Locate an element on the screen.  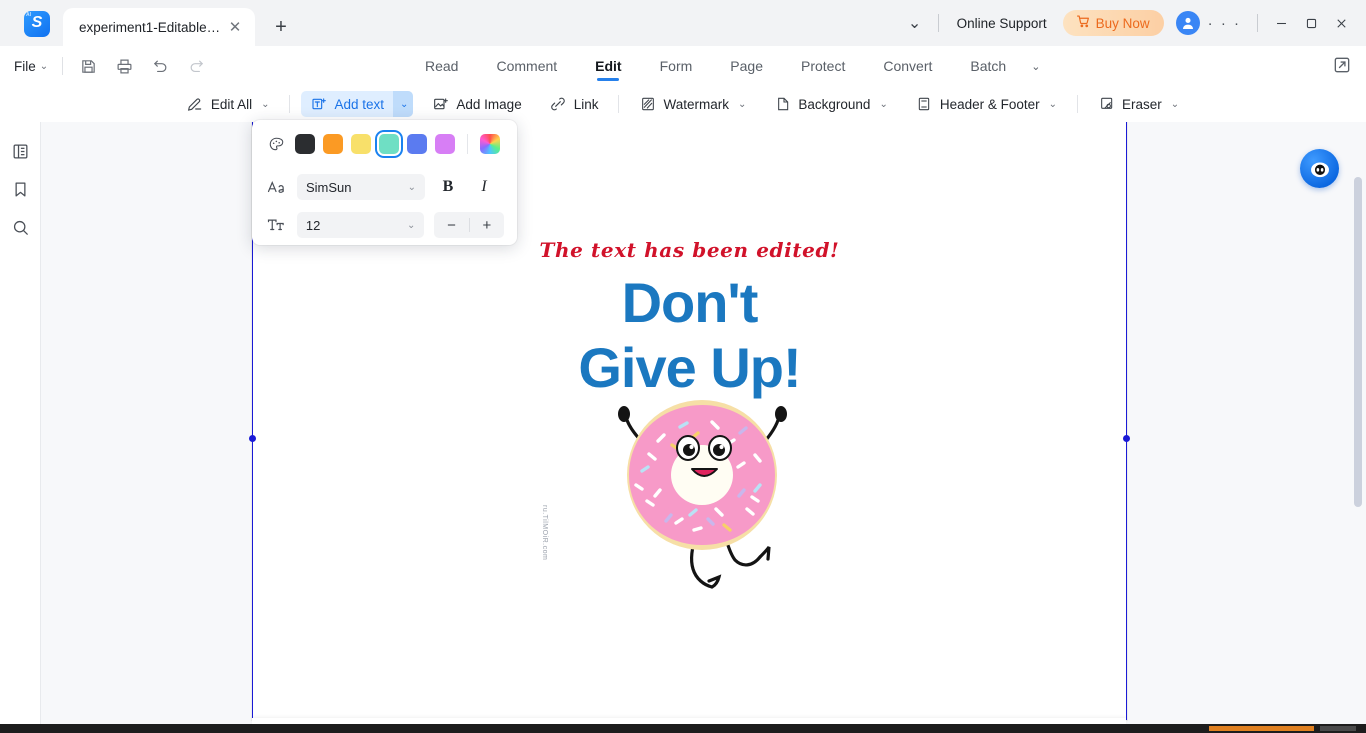
font-size-row: 12 ⌄ − + is located at coordinates (384, 225).